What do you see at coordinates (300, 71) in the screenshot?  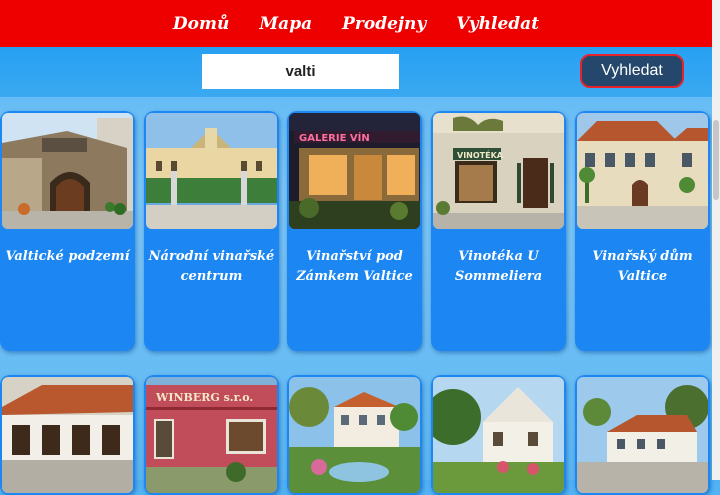 I see `search-input` at bounding box center [300, 71].